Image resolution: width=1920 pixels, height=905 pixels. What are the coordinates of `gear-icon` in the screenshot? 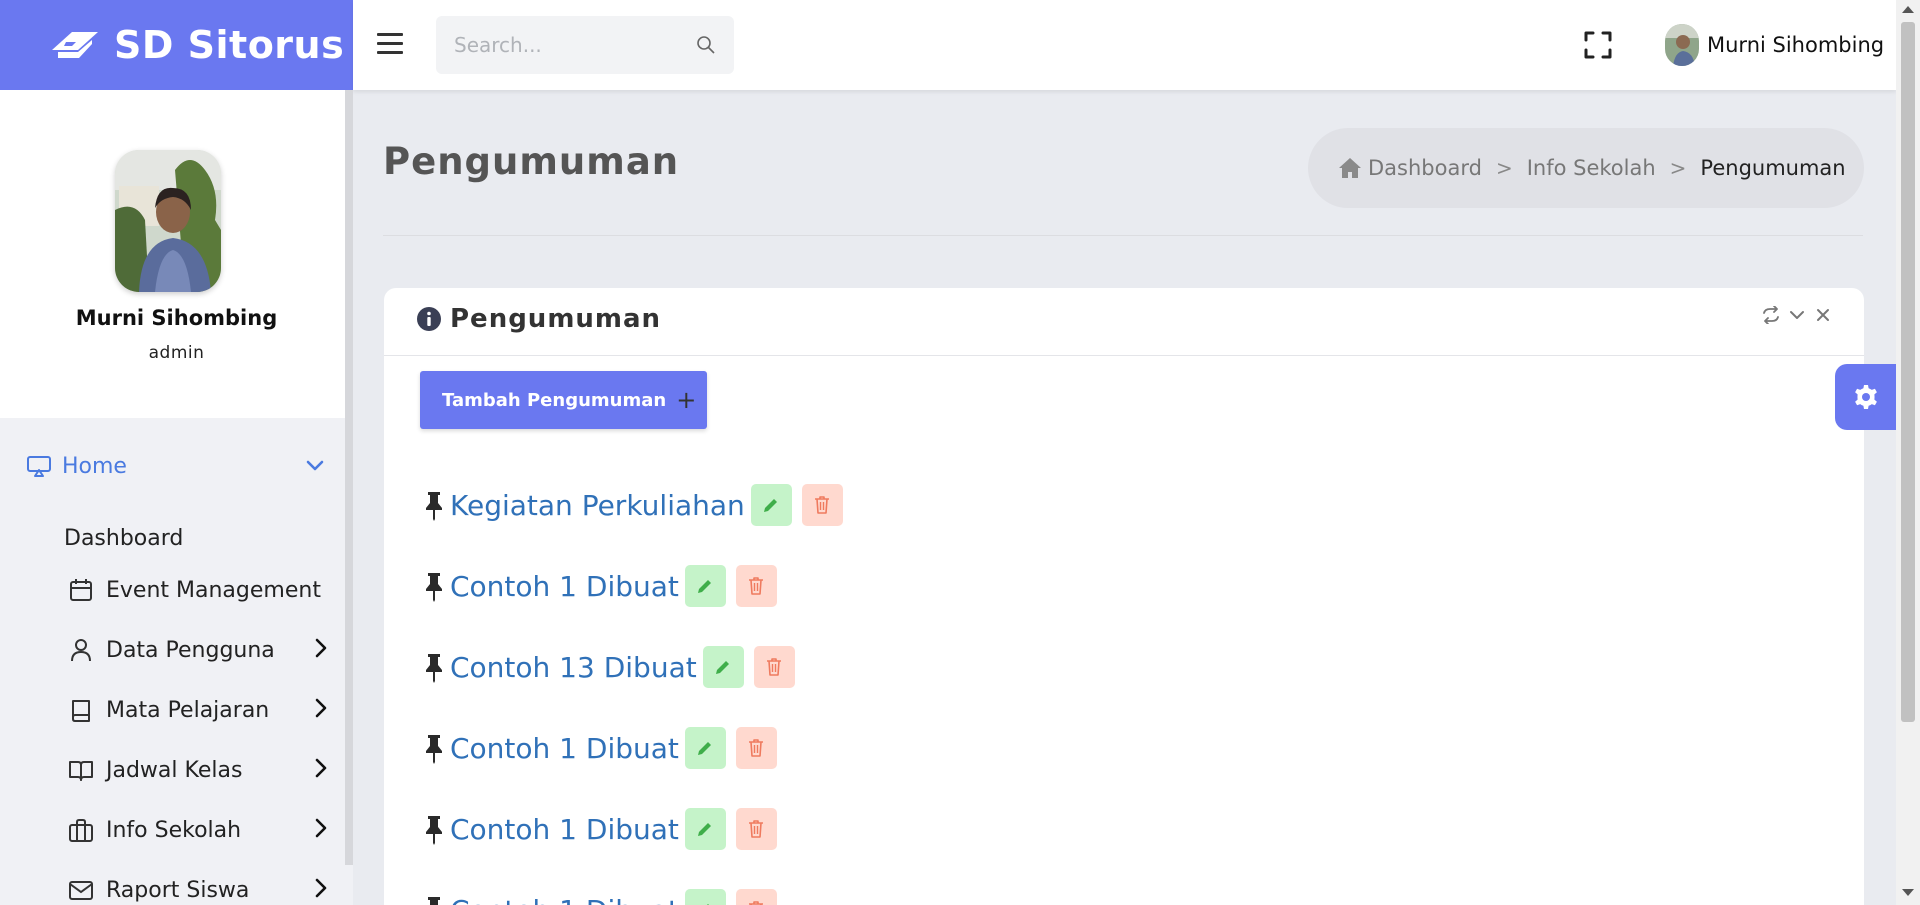 It's located at (1866, 397).